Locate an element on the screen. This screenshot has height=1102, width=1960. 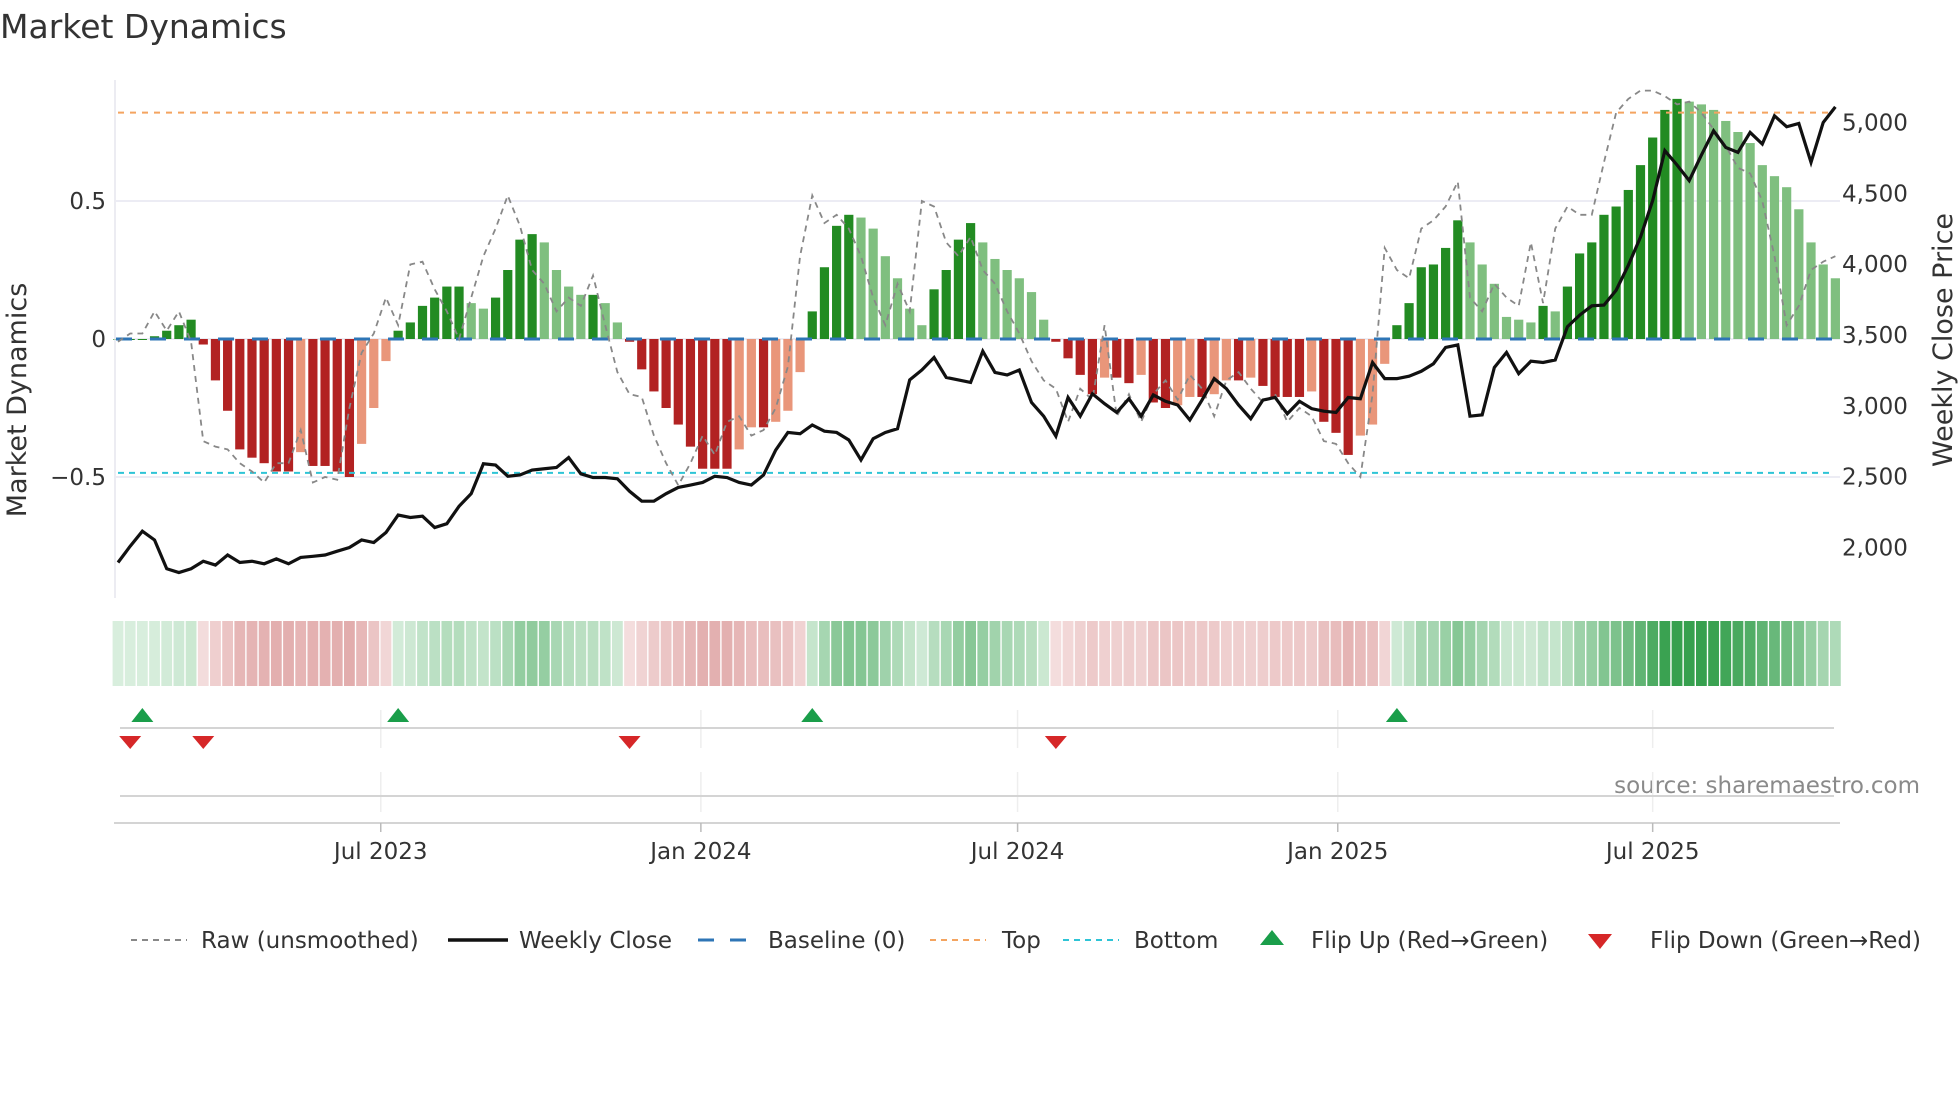
legend-item-flip_down: Flip Down (Green→Red) is located at coordinates (1754, 941).